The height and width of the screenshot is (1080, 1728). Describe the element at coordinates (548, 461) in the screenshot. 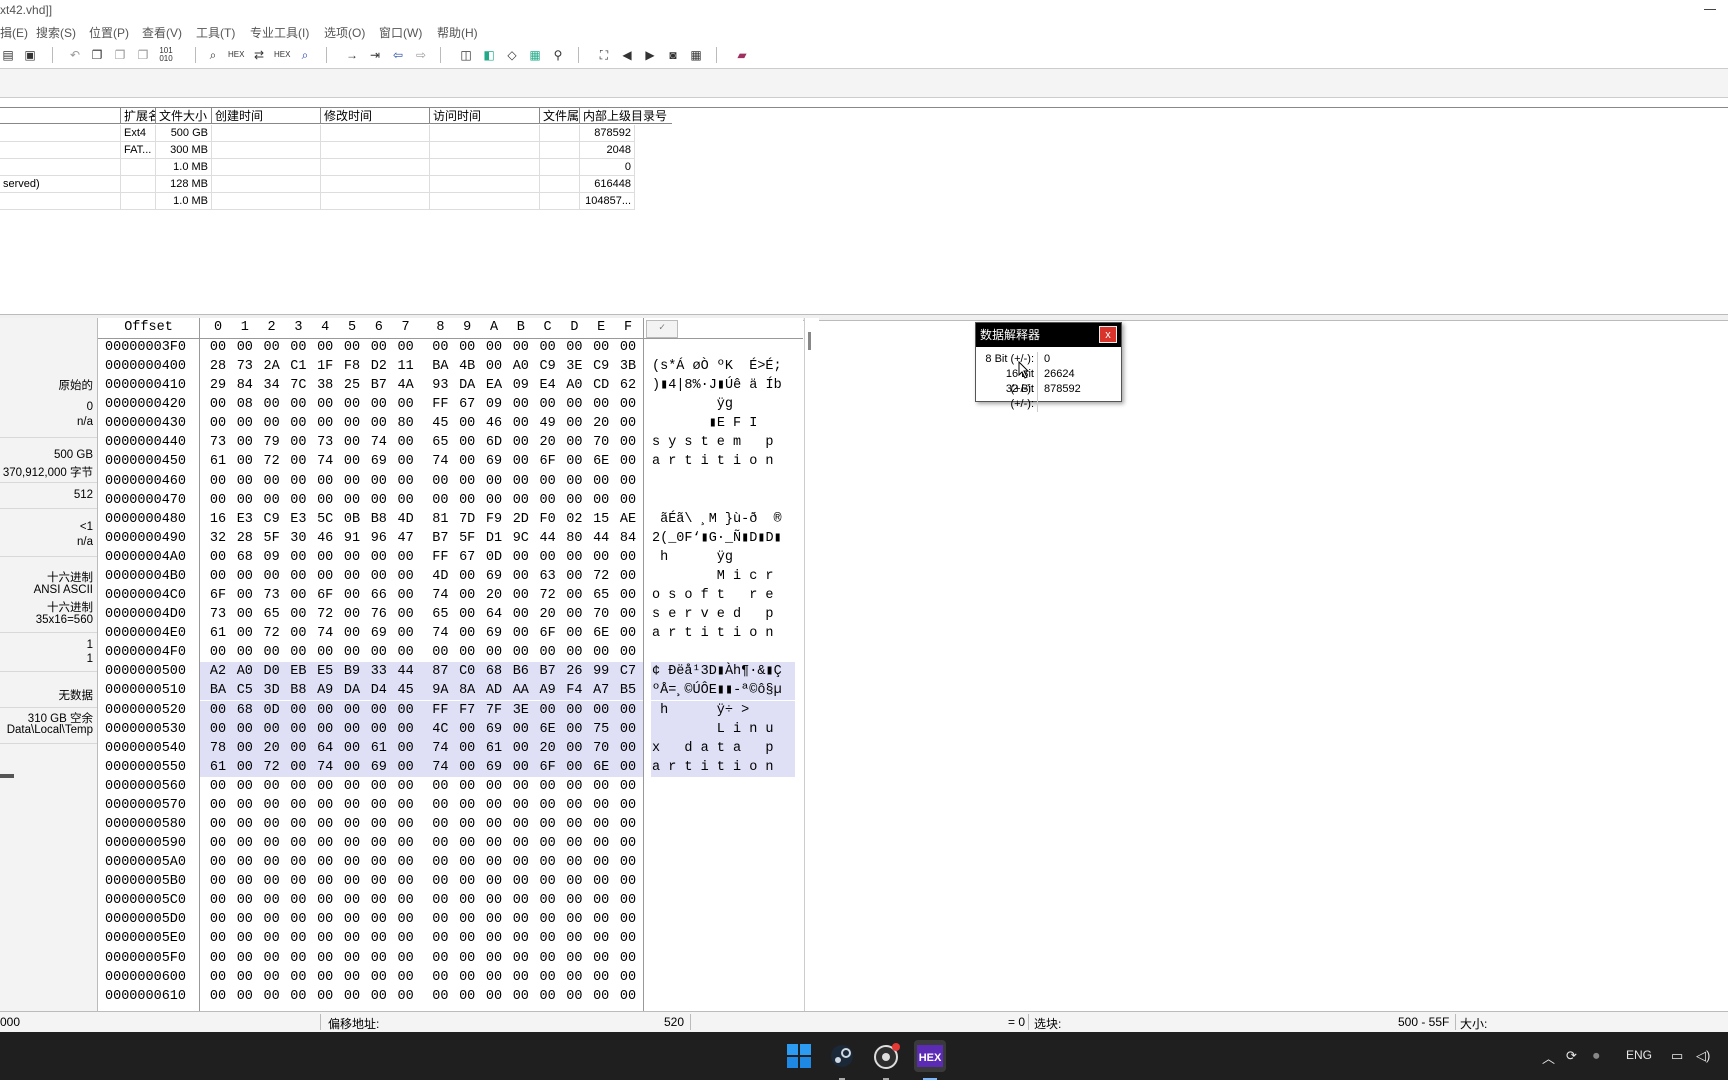

I see `hex-byte: 6F` at that location.